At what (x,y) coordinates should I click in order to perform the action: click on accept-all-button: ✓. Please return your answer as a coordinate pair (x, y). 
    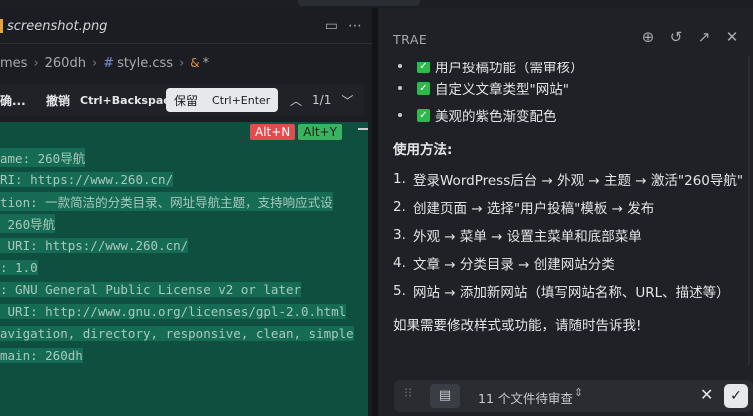
    Looking at the image, I should click on (736, 396).